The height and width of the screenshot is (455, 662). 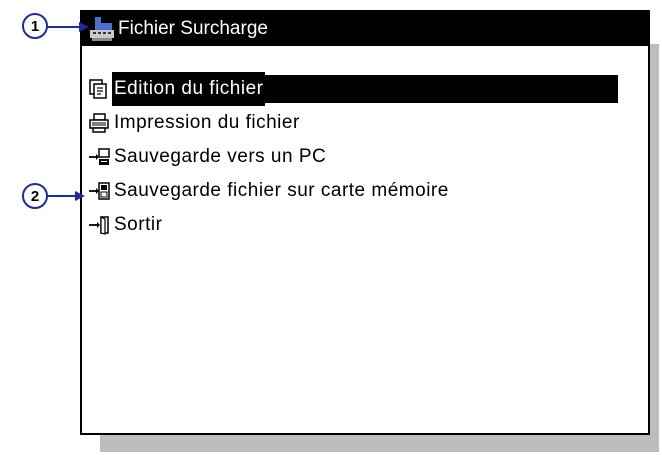 I want to click on callout-badge: 1, so click(x=35, y=26).